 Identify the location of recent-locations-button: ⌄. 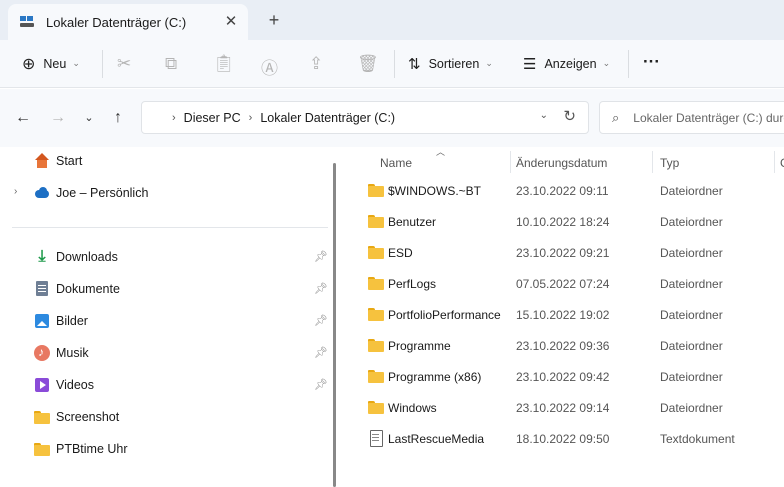
(89, 118).